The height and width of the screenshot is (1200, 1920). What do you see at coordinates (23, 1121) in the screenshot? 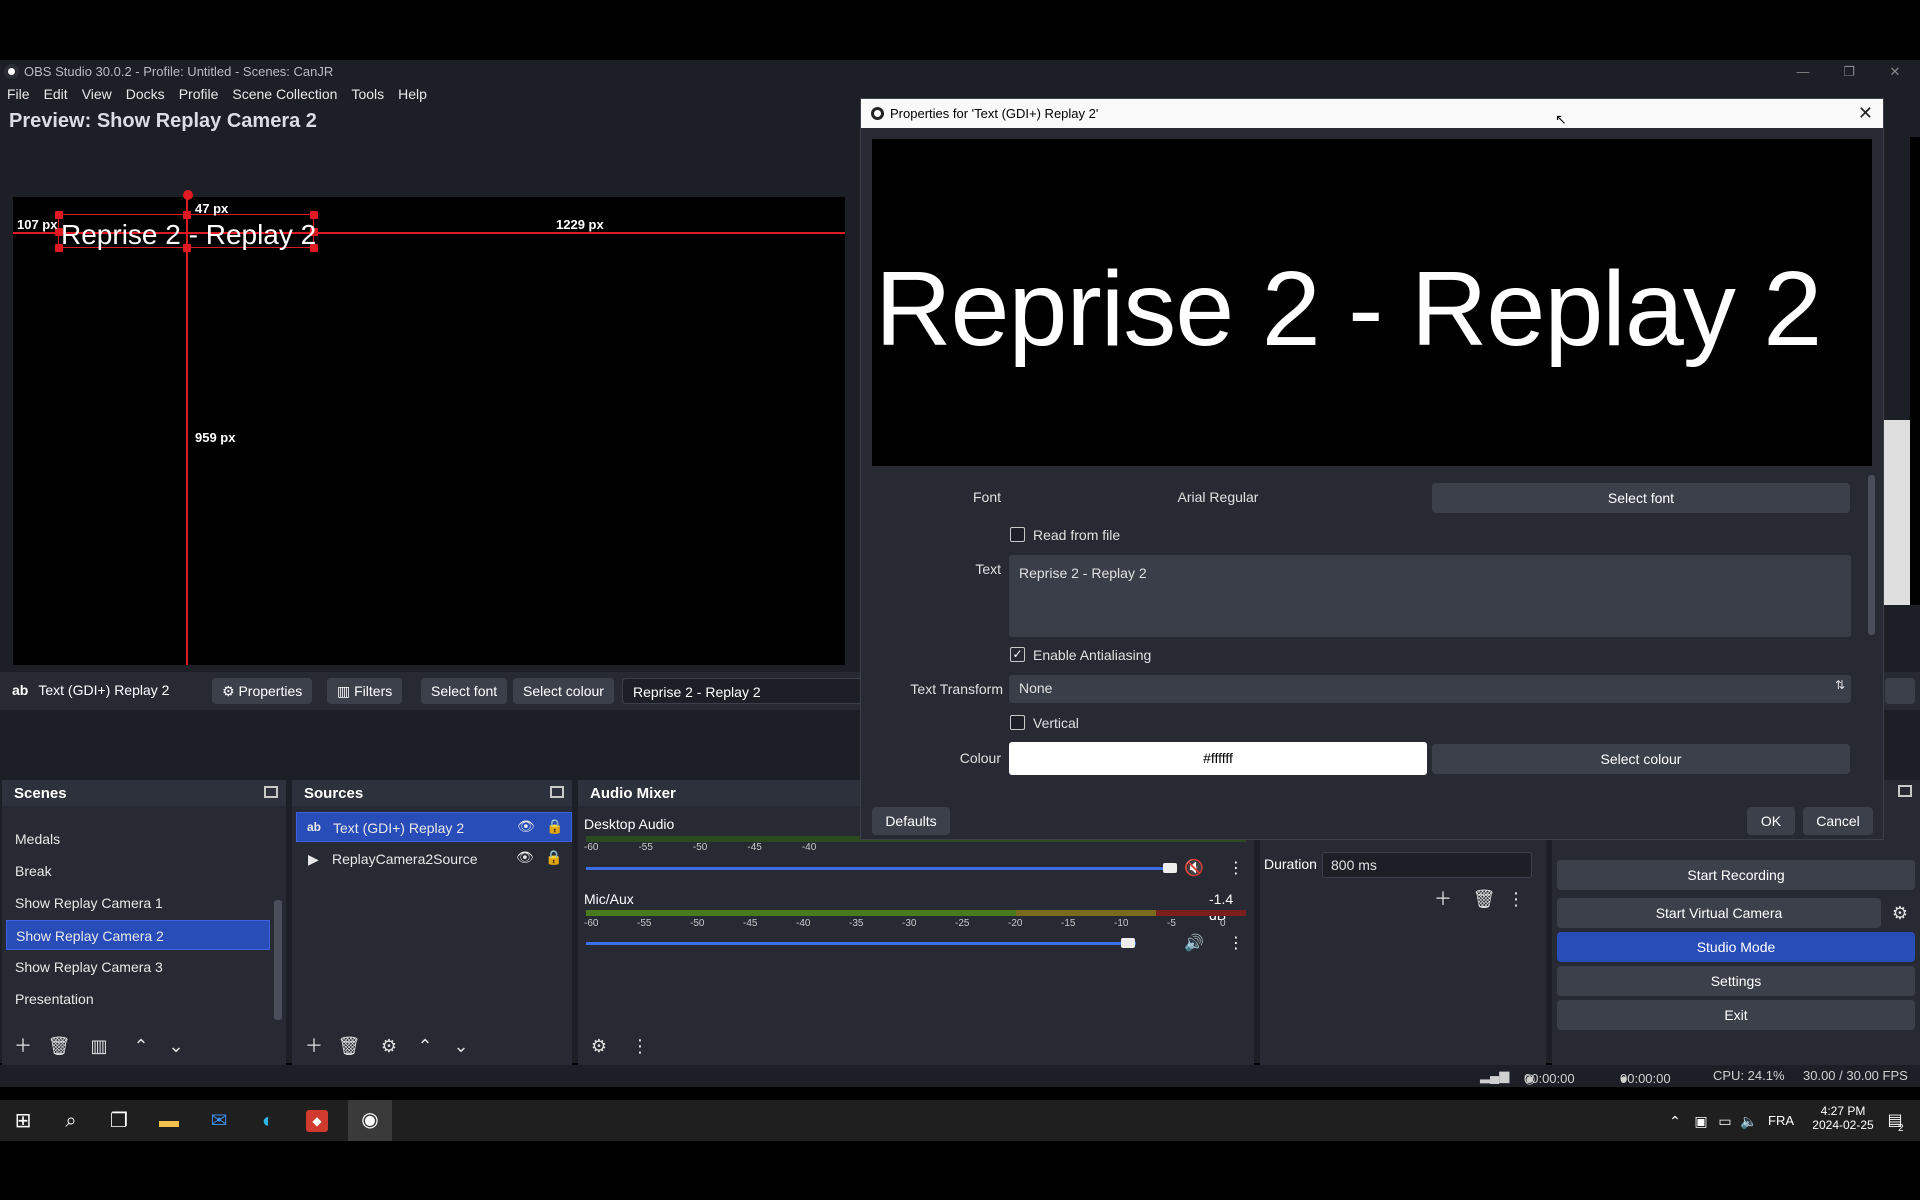
I see `windows-start-icon: ⊞` at bounding box center [23, 1121].